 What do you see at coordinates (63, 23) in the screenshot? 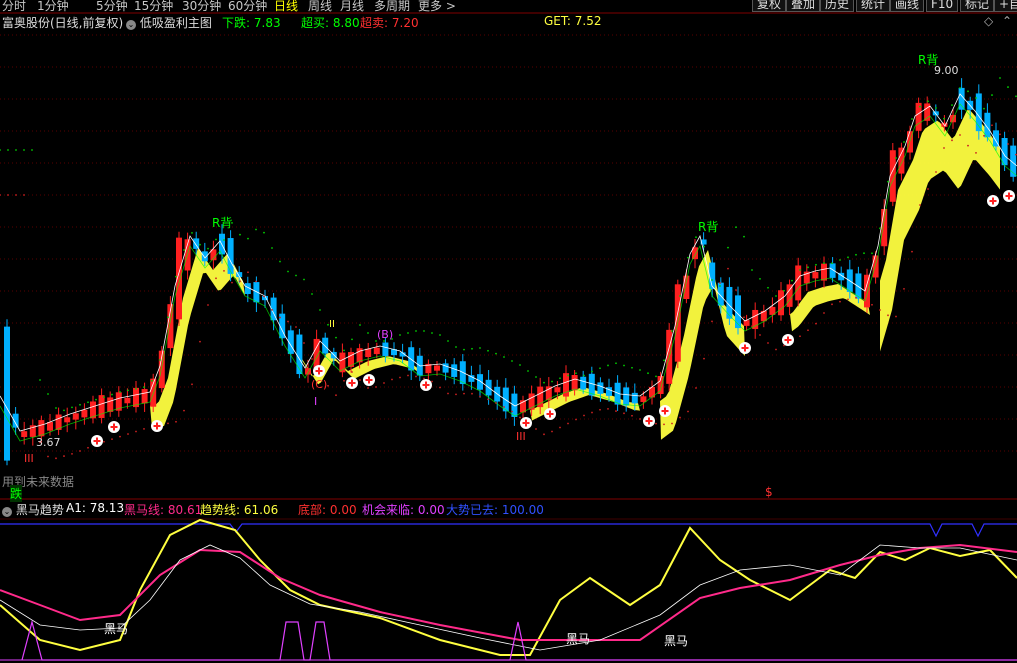
I see `stock-title: 富奥股份(日线,前复权)` at bounding box center [63, 23].